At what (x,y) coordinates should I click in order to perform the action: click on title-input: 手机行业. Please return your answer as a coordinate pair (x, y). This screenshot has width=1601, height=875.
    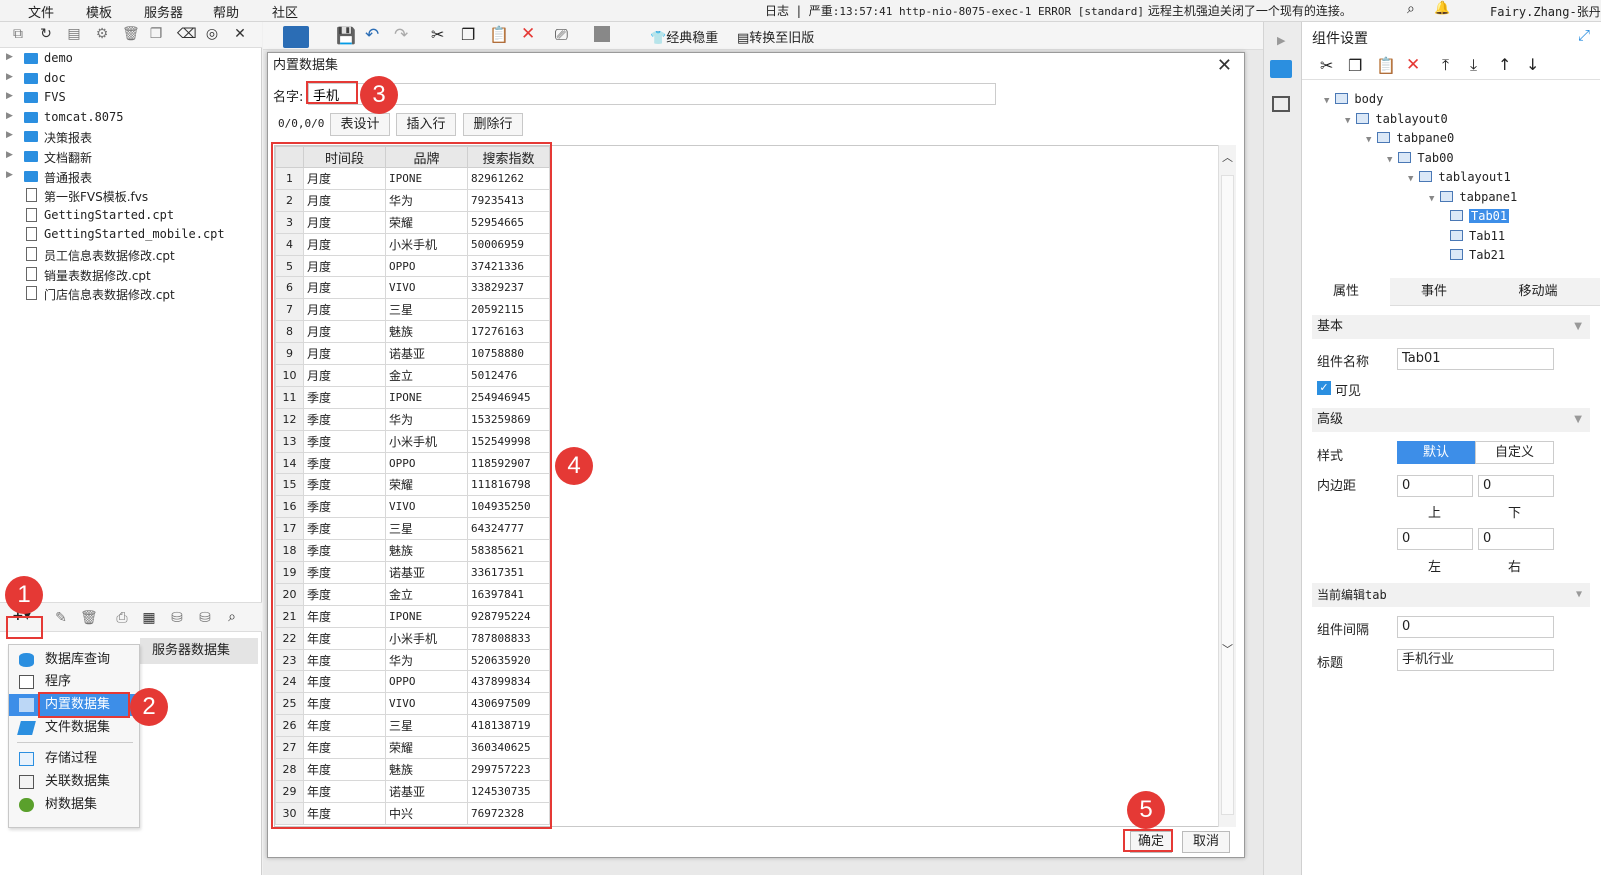
    Looking at the image, I should click on (1475, 660).